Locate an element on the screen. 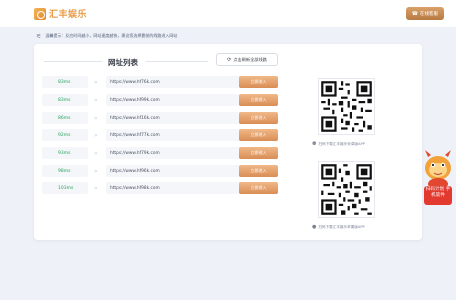 This screenshot has height=300, width=456. list-title: 网址列表 is located at coordinates (123, 62).